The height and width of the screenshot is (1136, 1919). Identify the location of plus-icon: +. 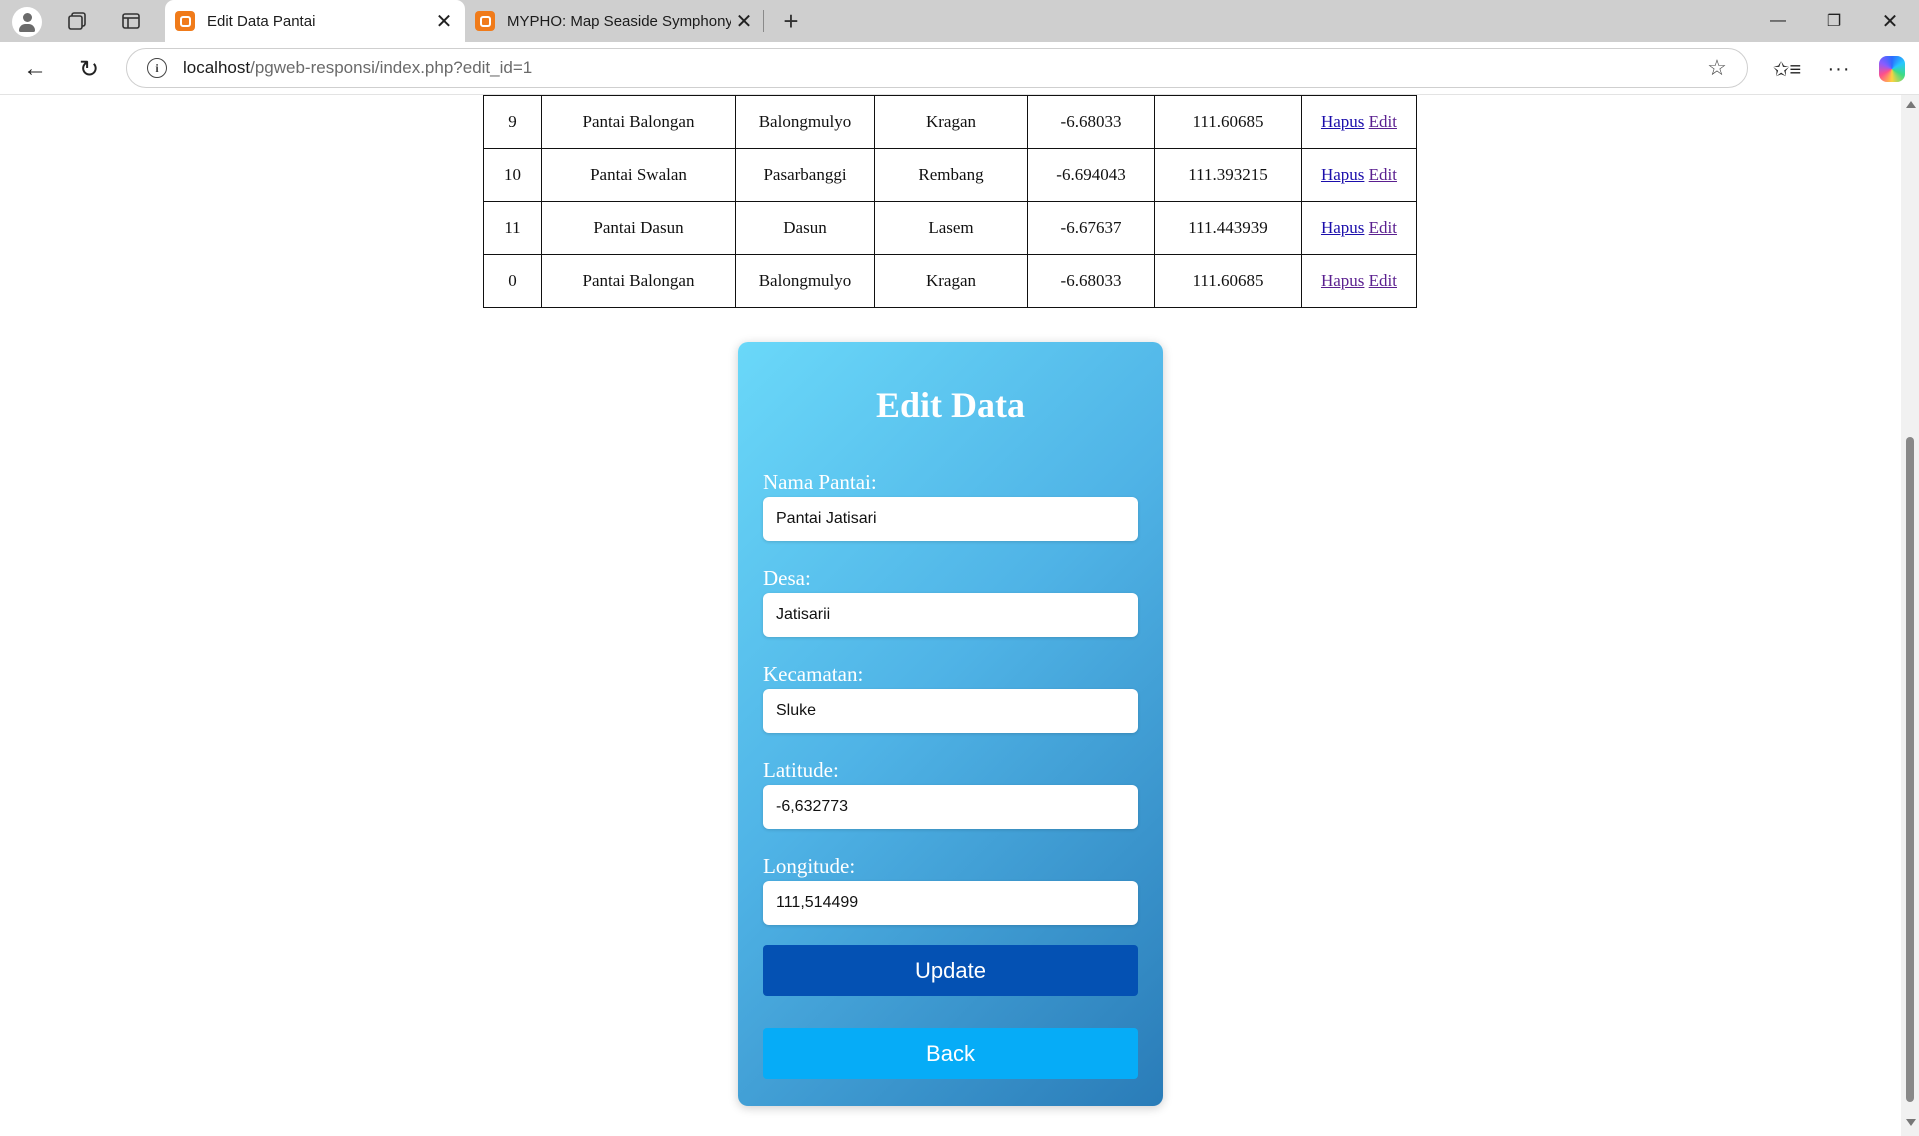
(791, 21).